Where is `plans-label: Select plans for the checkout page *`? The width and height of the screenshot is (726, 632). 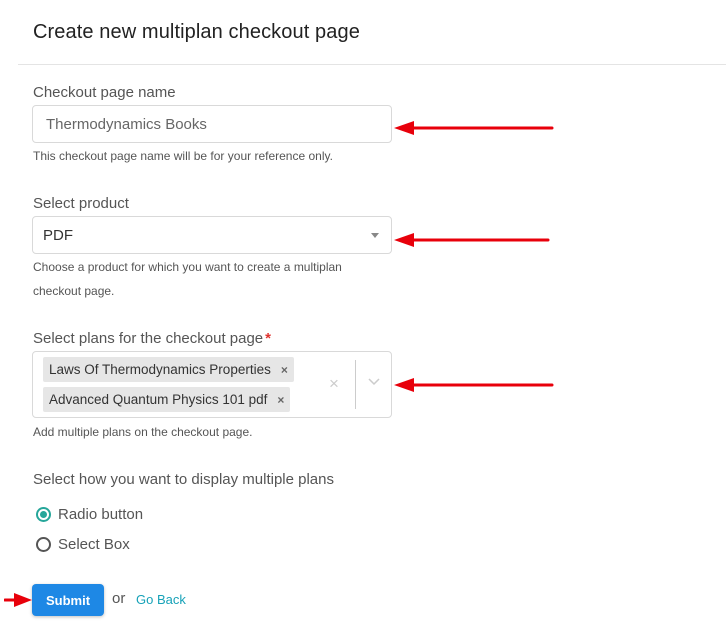
plans-label: Select plans for the checkout page * is located at coordinates (152, 338).